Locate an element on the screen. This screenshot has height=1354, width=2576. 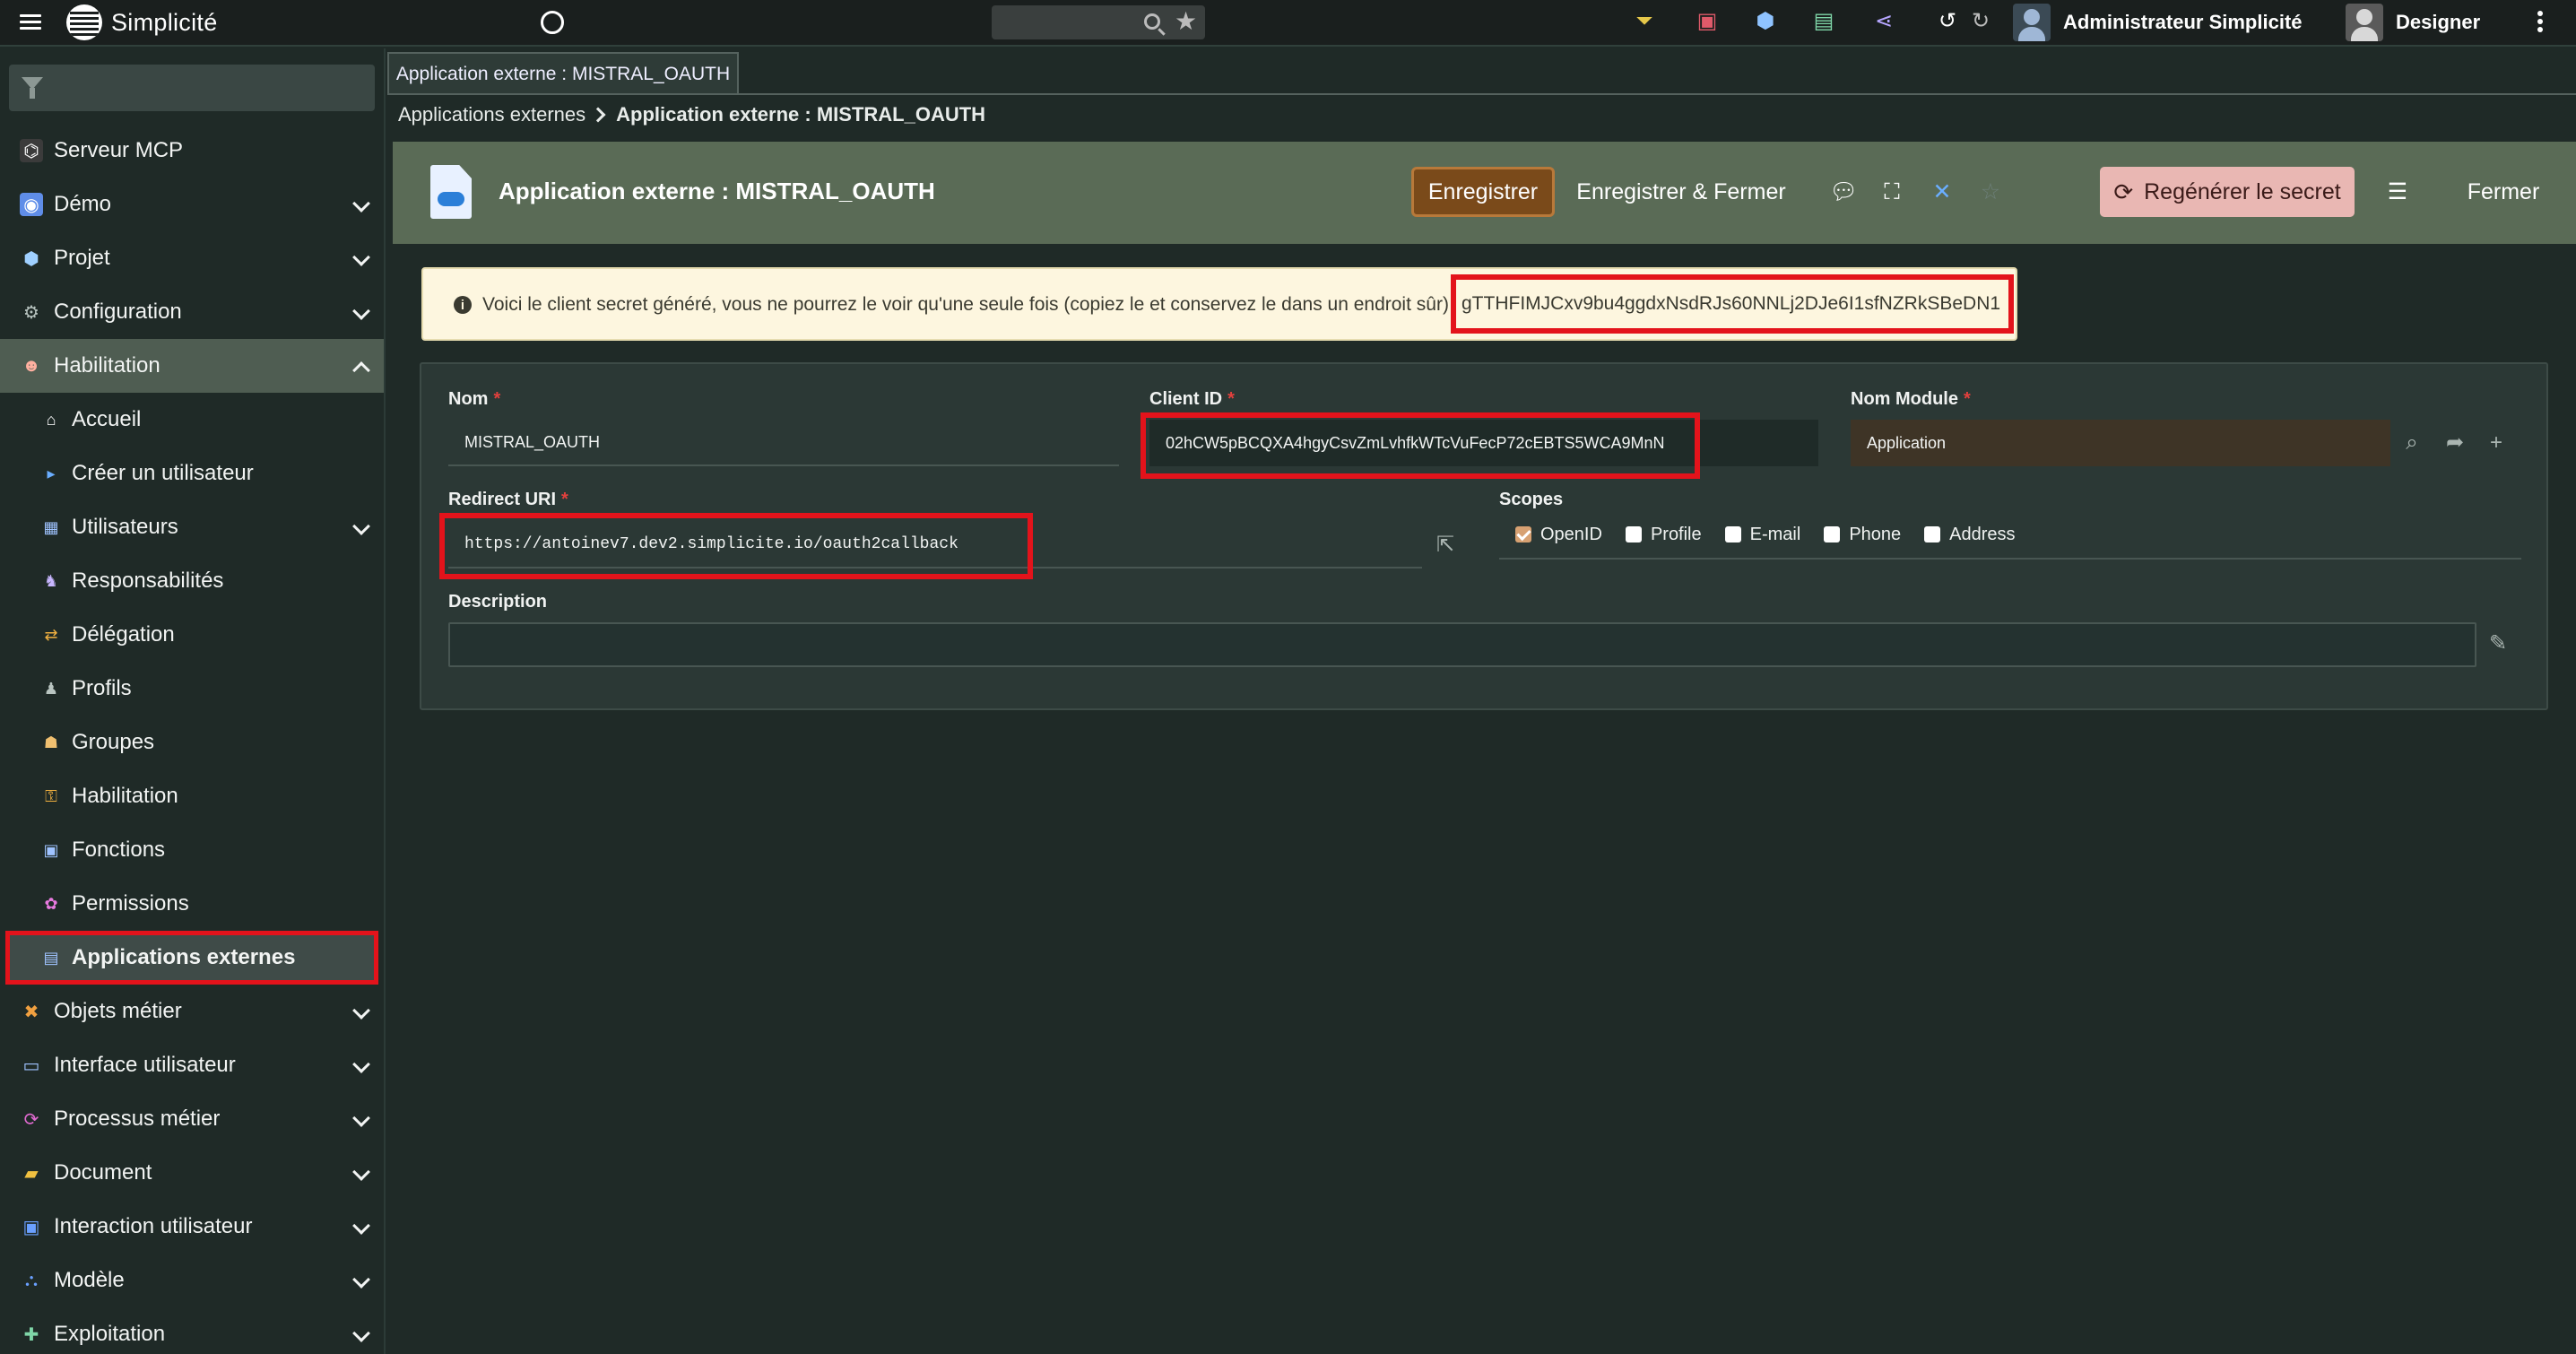
redirect-label-text: Redirect URI is located at coordinates (502, 500).